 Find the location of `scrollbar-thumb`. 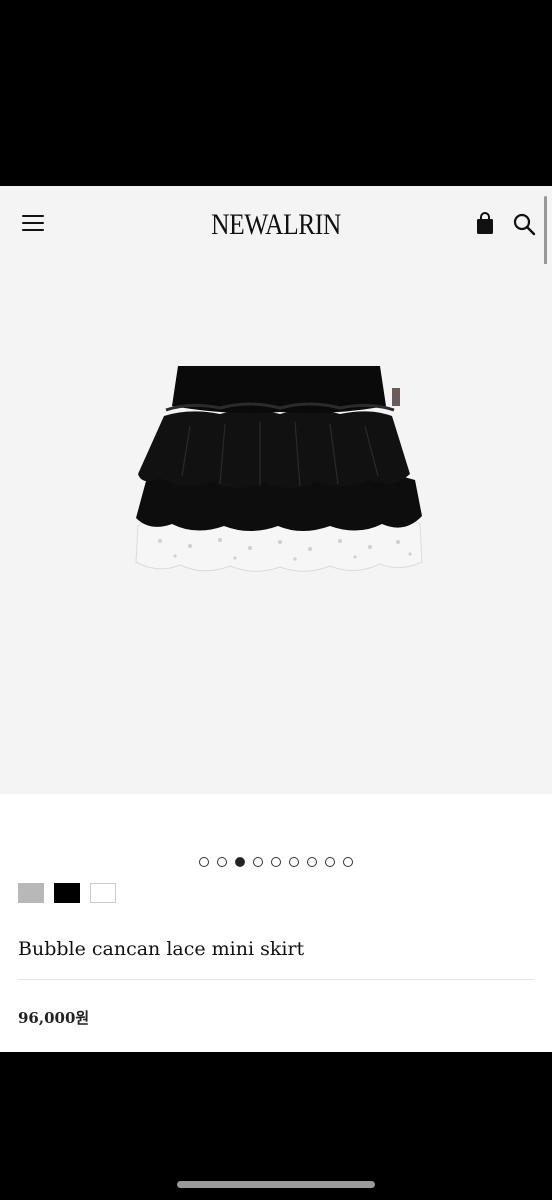

scrollbar-thumb is located at coordinates (545, 231).